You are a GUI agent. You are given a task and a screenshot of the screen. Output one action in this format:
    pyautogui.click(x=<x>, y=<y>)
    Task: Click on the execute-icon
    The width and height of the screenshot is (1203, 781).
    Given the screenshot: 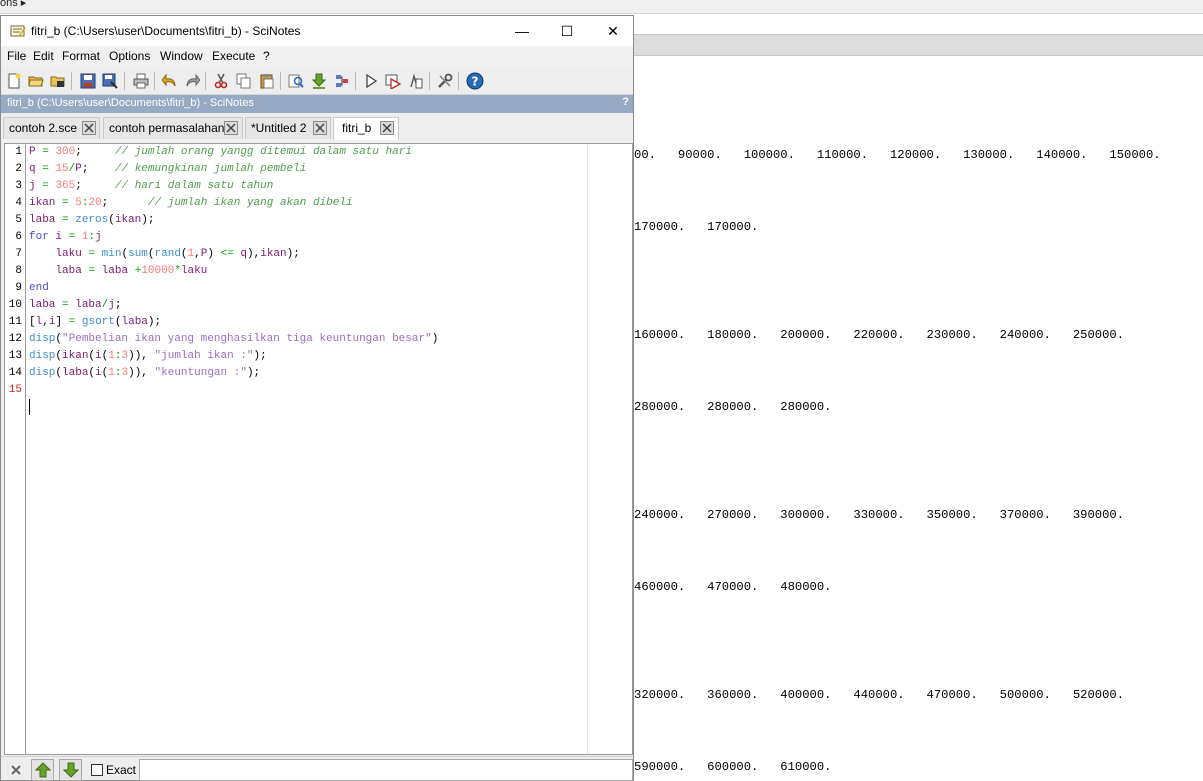 What is the action you would take?
    pyautogui.click(x=342, y=81)
    